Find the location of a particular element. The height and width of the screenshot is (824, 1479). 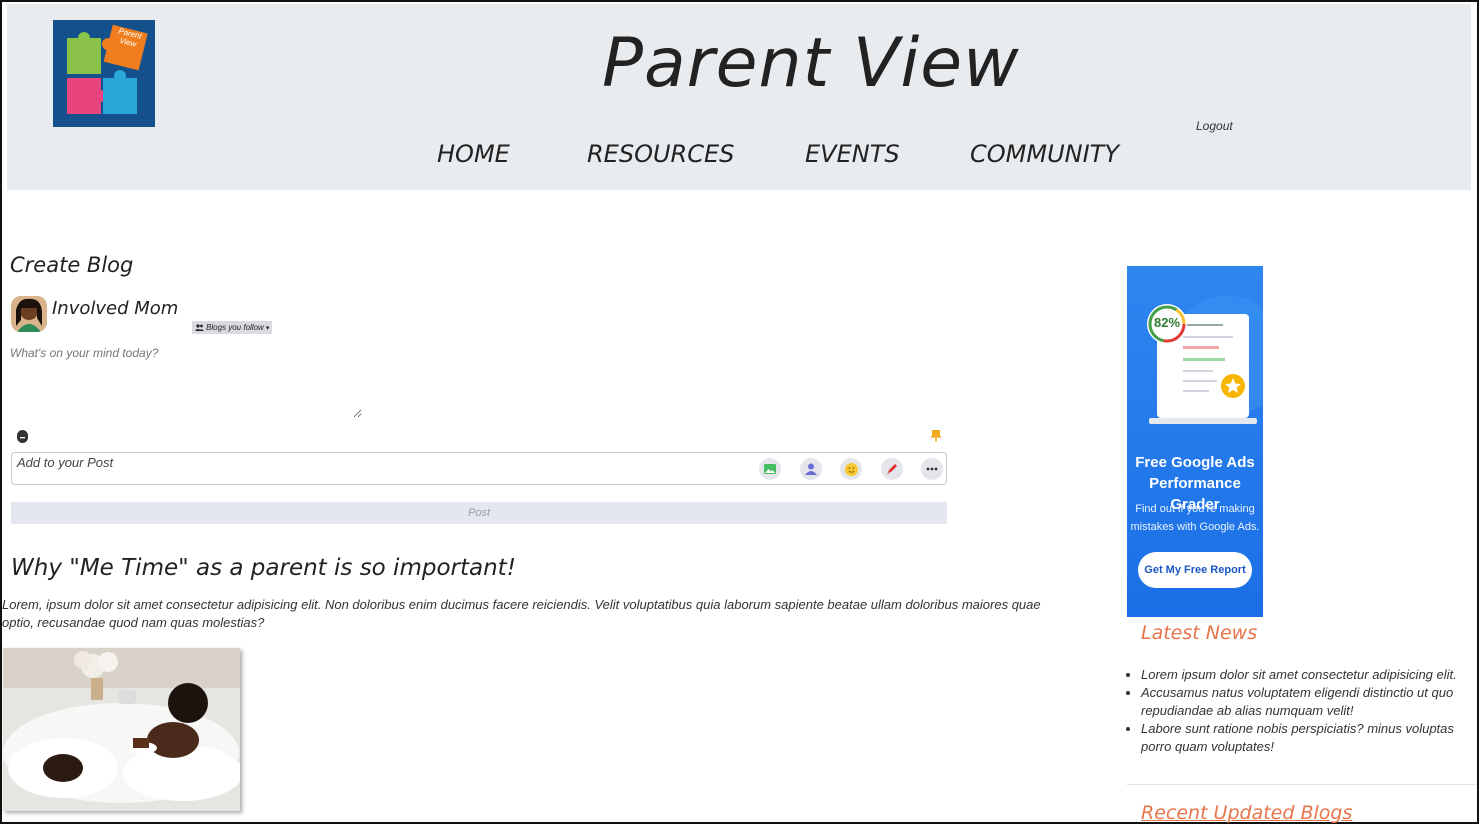

nav-community: COMMUNITY is located at coordinates (1044, 154).